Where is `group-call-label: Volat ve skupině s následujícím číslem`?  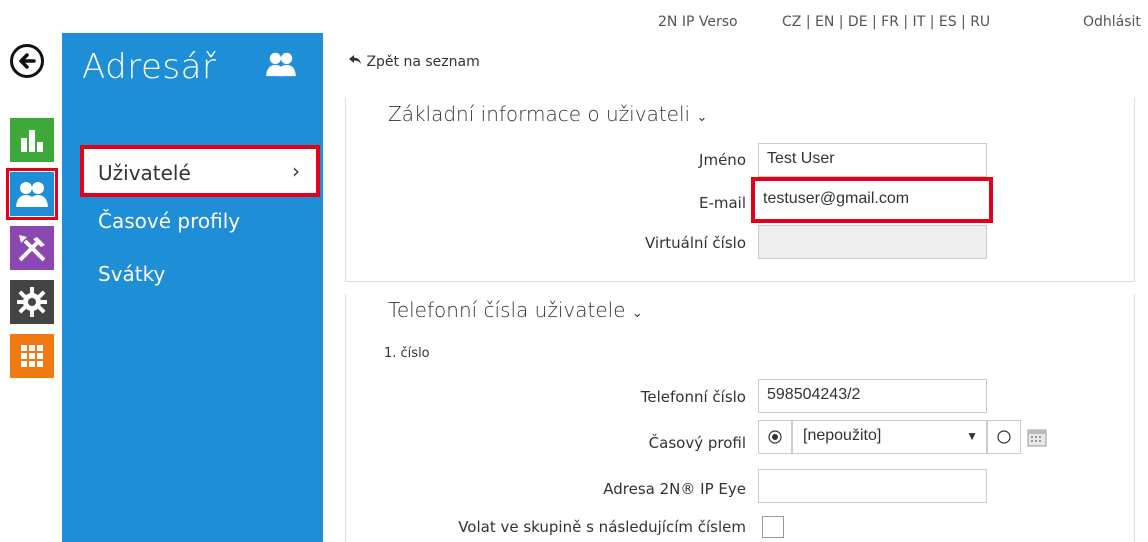 group-call-label: Volat ve skupině s následujícím číslem is located at coordinates (602, 527).